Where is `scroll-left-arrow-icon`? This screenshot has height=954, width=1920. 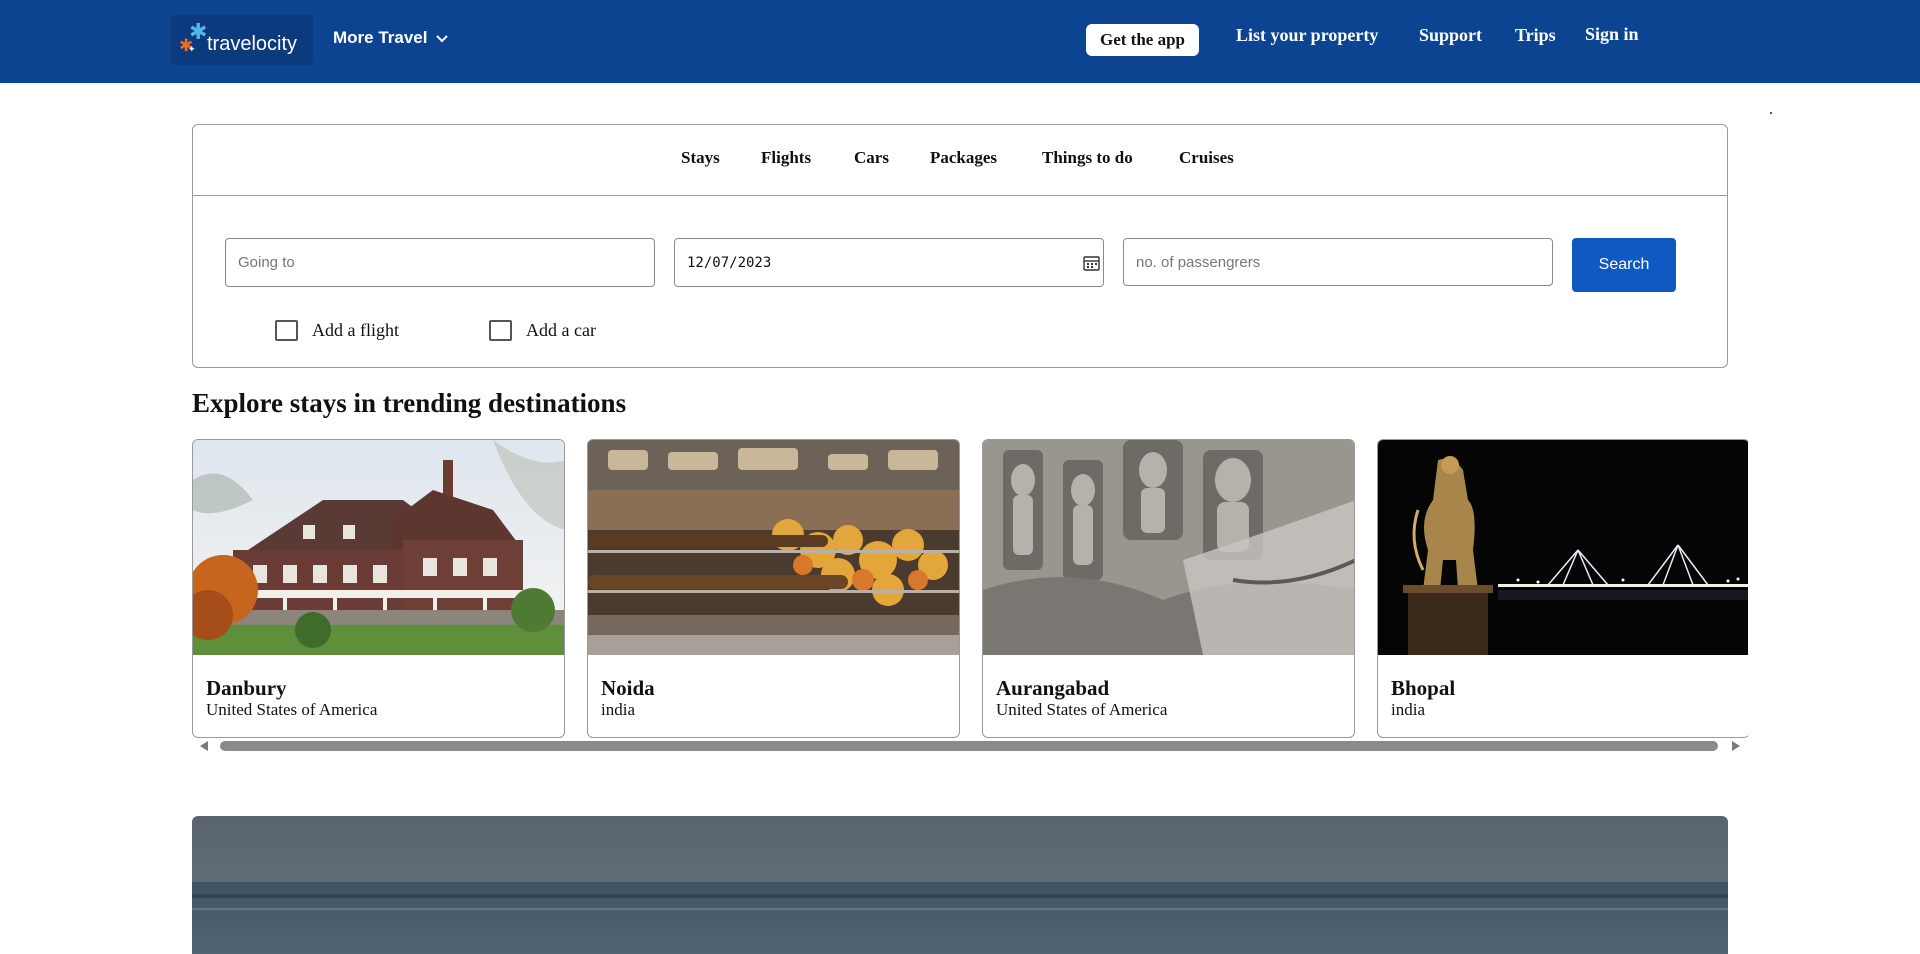
scroll-left-arrow-icon is located at coordinates (204, 746).